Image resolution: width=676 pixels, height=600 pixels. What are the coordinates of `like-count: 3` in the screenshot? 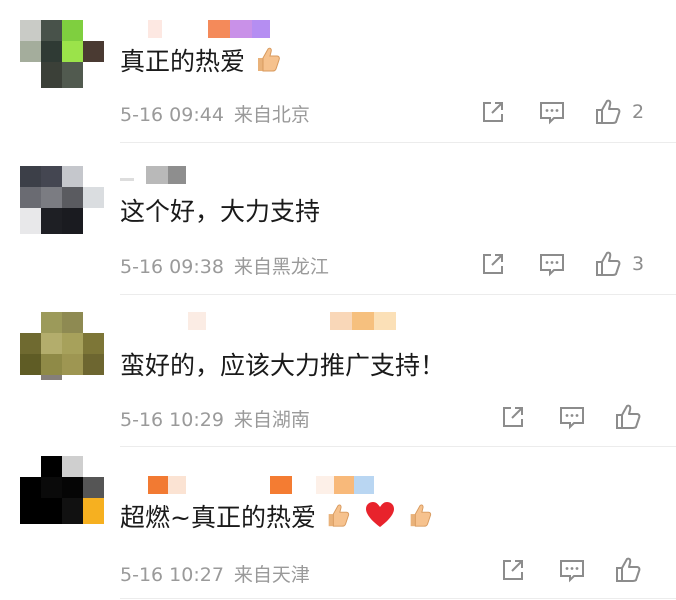 It's located at (638, 264).